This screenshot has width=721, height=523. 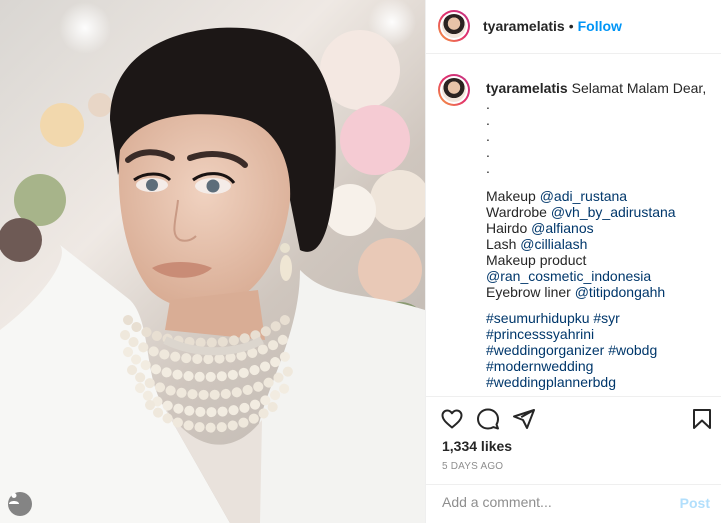 What do you see at coordinates (600, 26) in the screenshot?
I see `follow-button: Follow` at bounding box center [600, 26].